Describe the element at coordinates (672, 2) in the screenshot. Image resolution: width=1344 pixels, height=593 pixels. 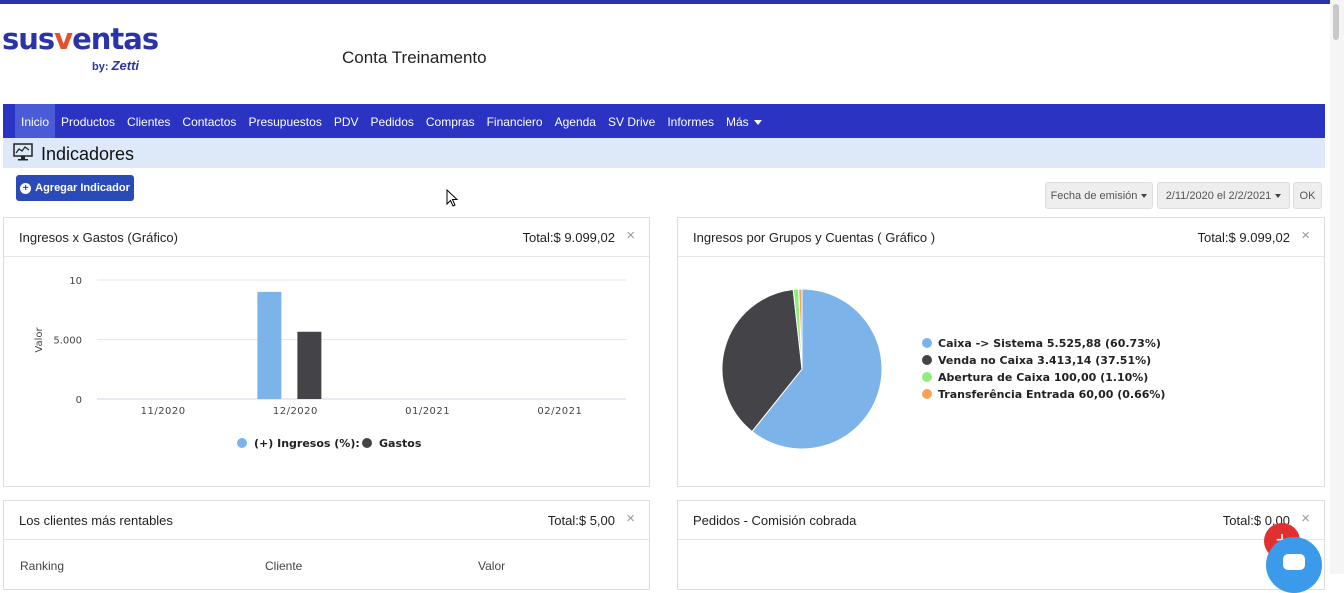
I see `top-accent-bar` at that location.